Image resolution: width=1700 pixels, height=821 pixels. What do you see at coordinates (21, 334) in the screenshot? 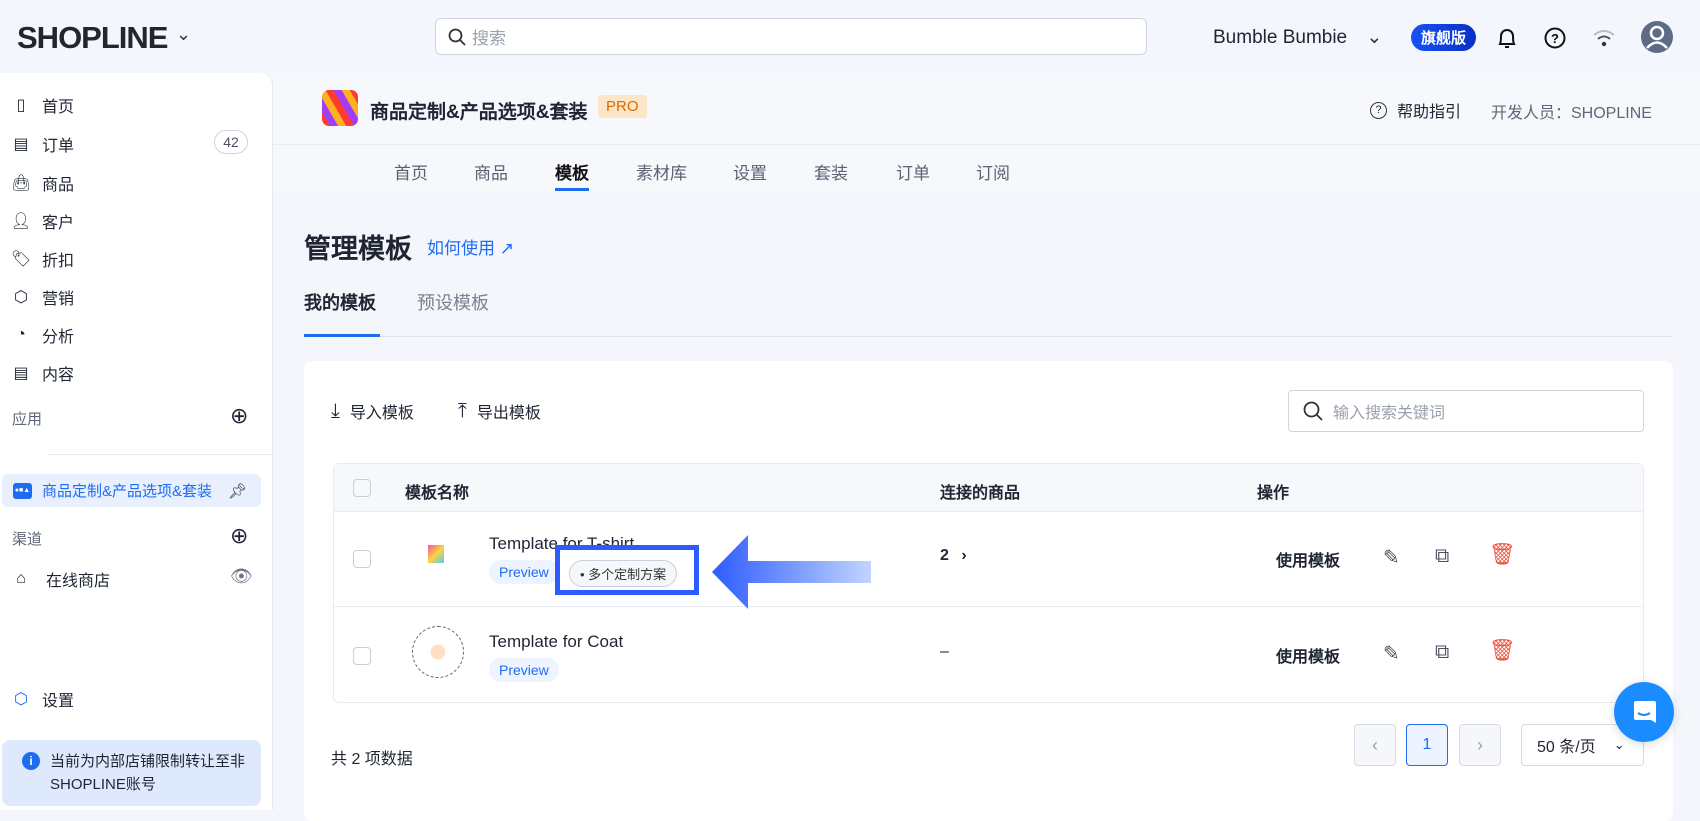
I see `pie-chart-icon: ◔` at bounding box center [21, 334].